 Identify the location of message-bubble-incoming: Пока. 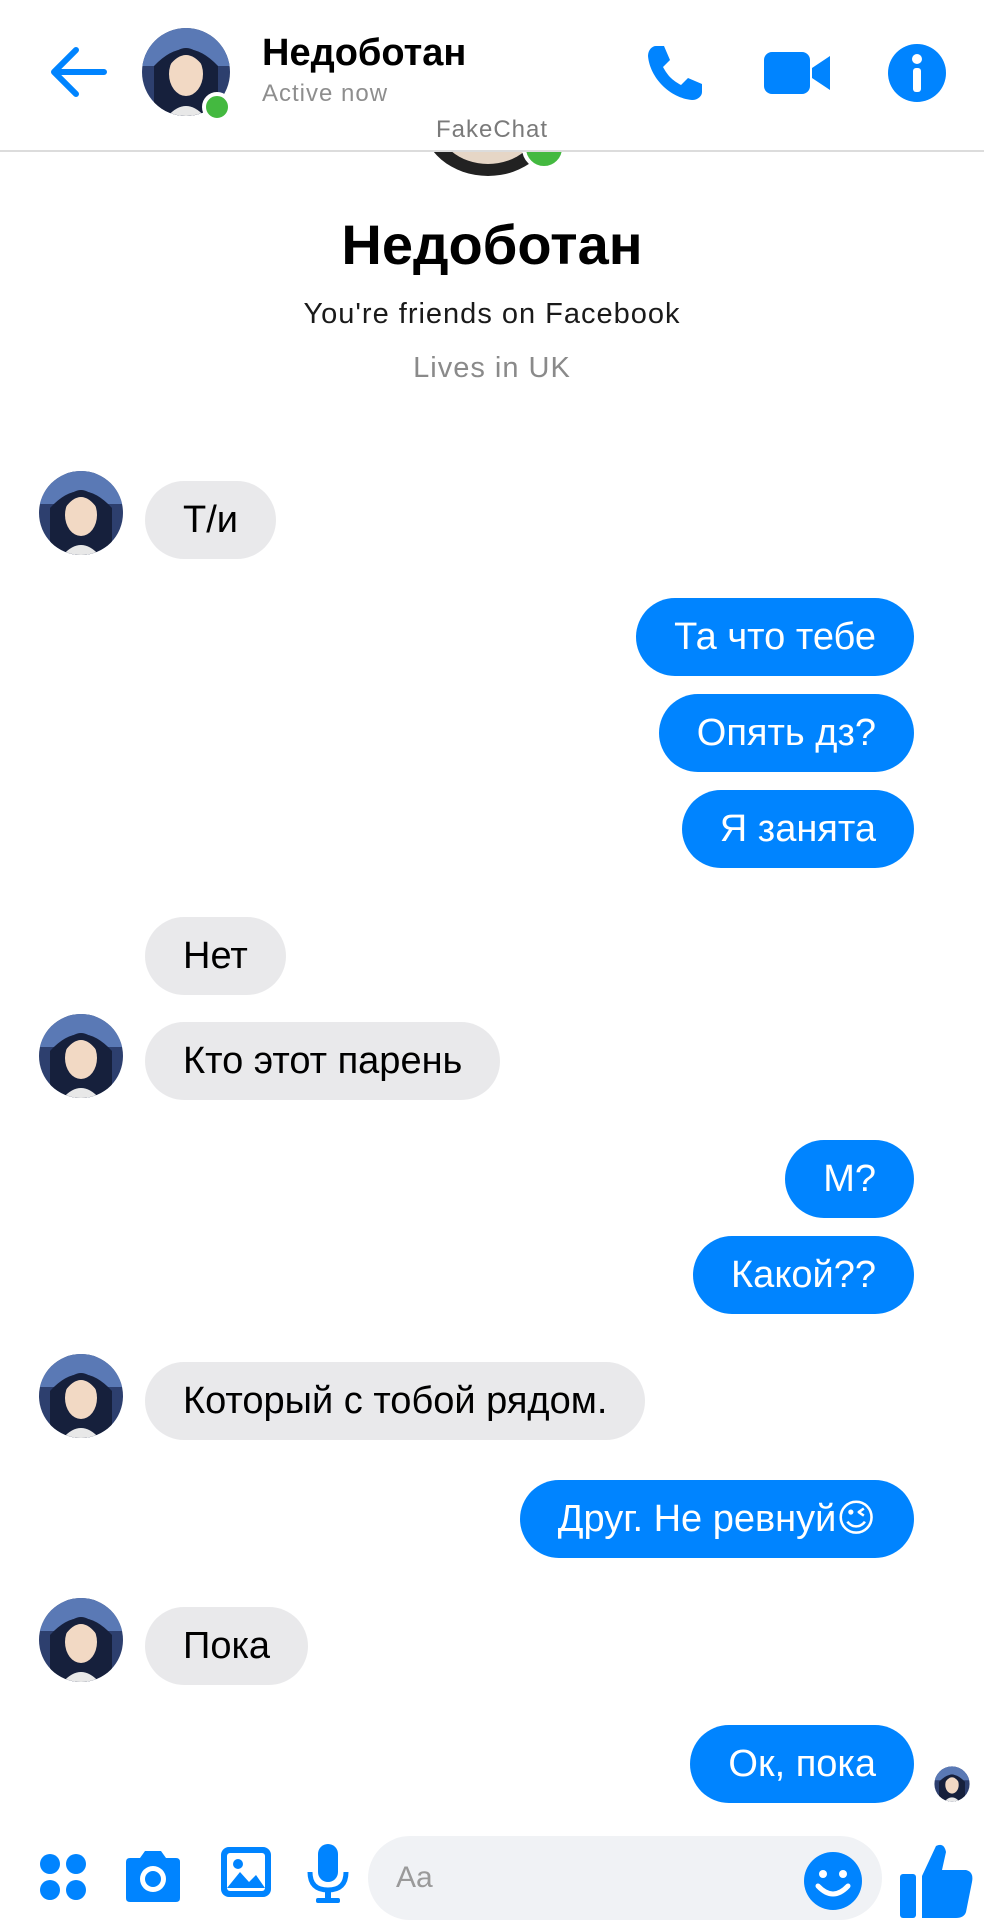
(227, 1646).